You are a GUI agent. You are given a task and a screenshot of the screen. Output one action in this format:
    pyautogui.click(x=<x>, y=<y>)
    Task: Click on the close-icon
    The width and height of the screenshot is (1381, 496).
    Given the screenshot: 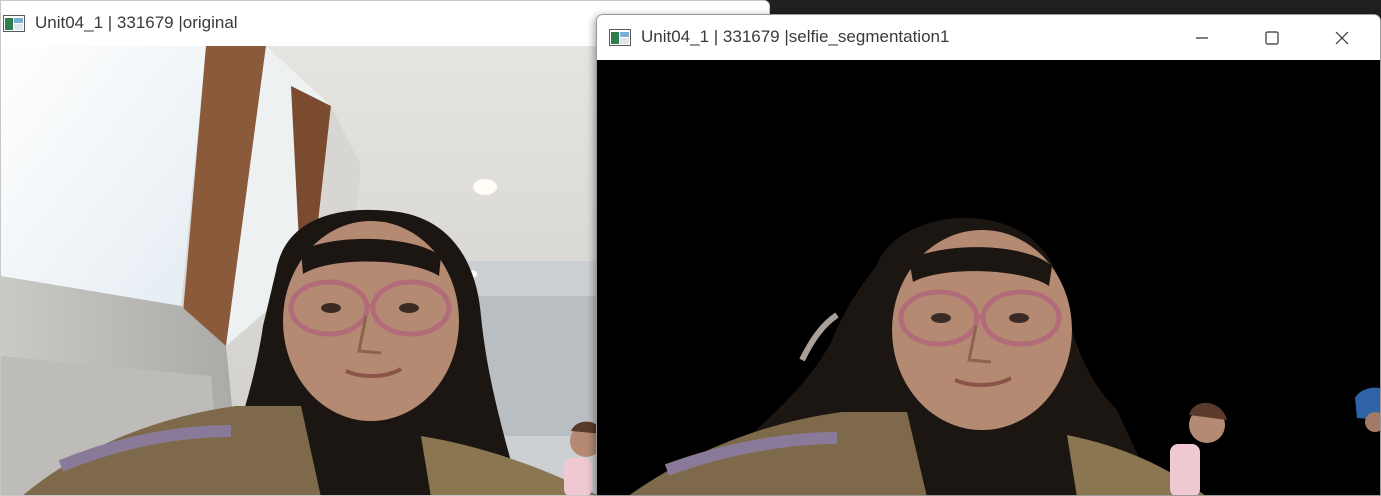 What is the action you would take?
    pyautogui.click(x=1342, y=37)
    